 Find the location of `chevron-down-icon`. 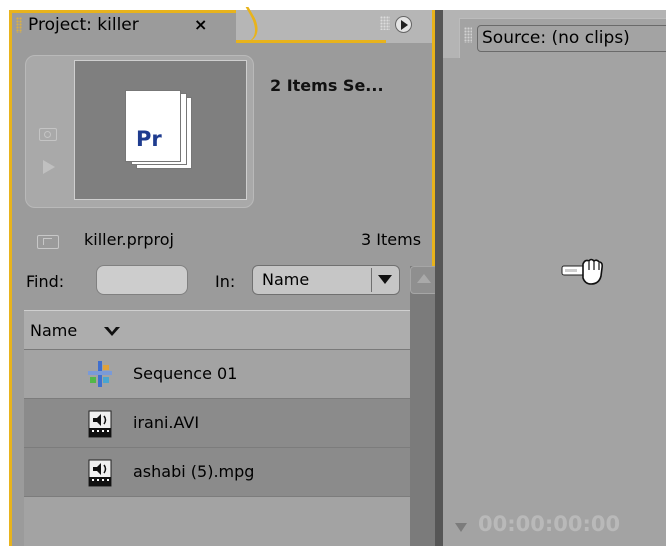

chevron-down-icon is located at coordinates (112, 331).